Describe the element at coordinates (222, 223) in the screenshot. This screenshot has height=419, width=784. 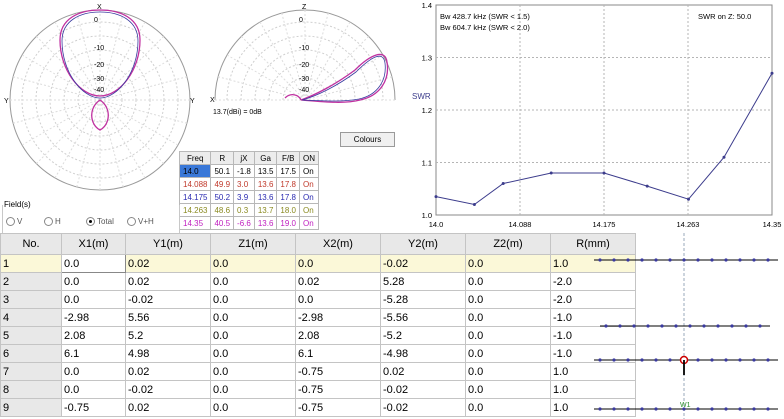
I see `freq-cell: 40.5` at that location.